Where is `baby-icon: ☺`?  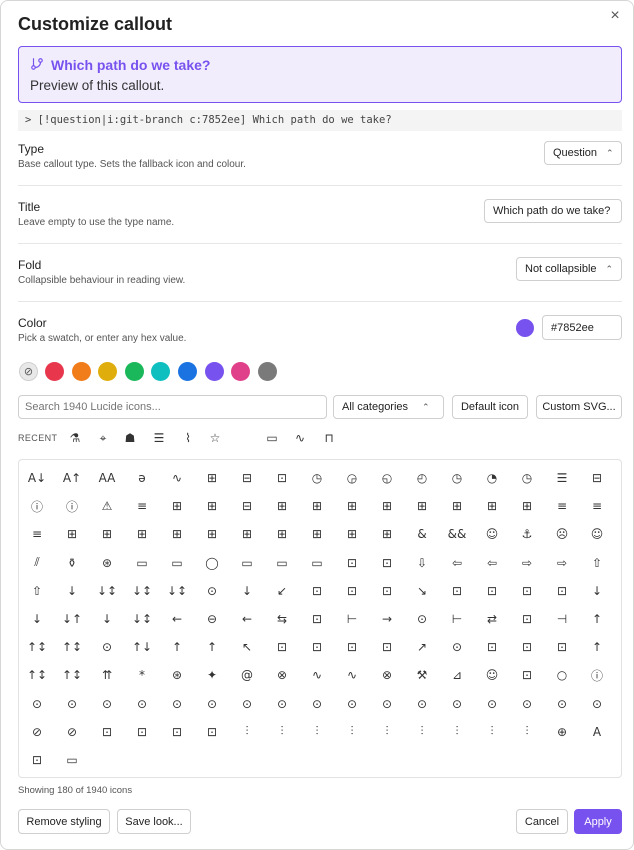
baby-icon: ☺ is located at coordinates (492, 675).